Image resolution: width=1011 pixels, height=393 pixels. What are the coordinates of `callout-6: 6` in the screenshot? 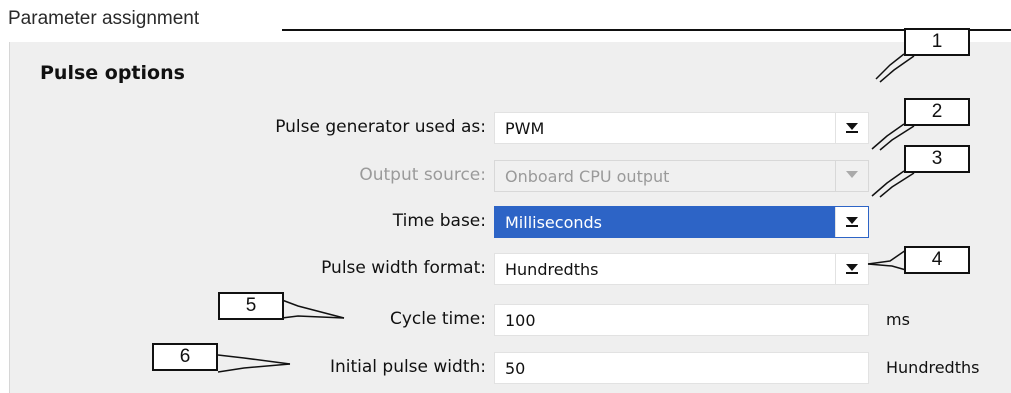 It's located at (185, 357).